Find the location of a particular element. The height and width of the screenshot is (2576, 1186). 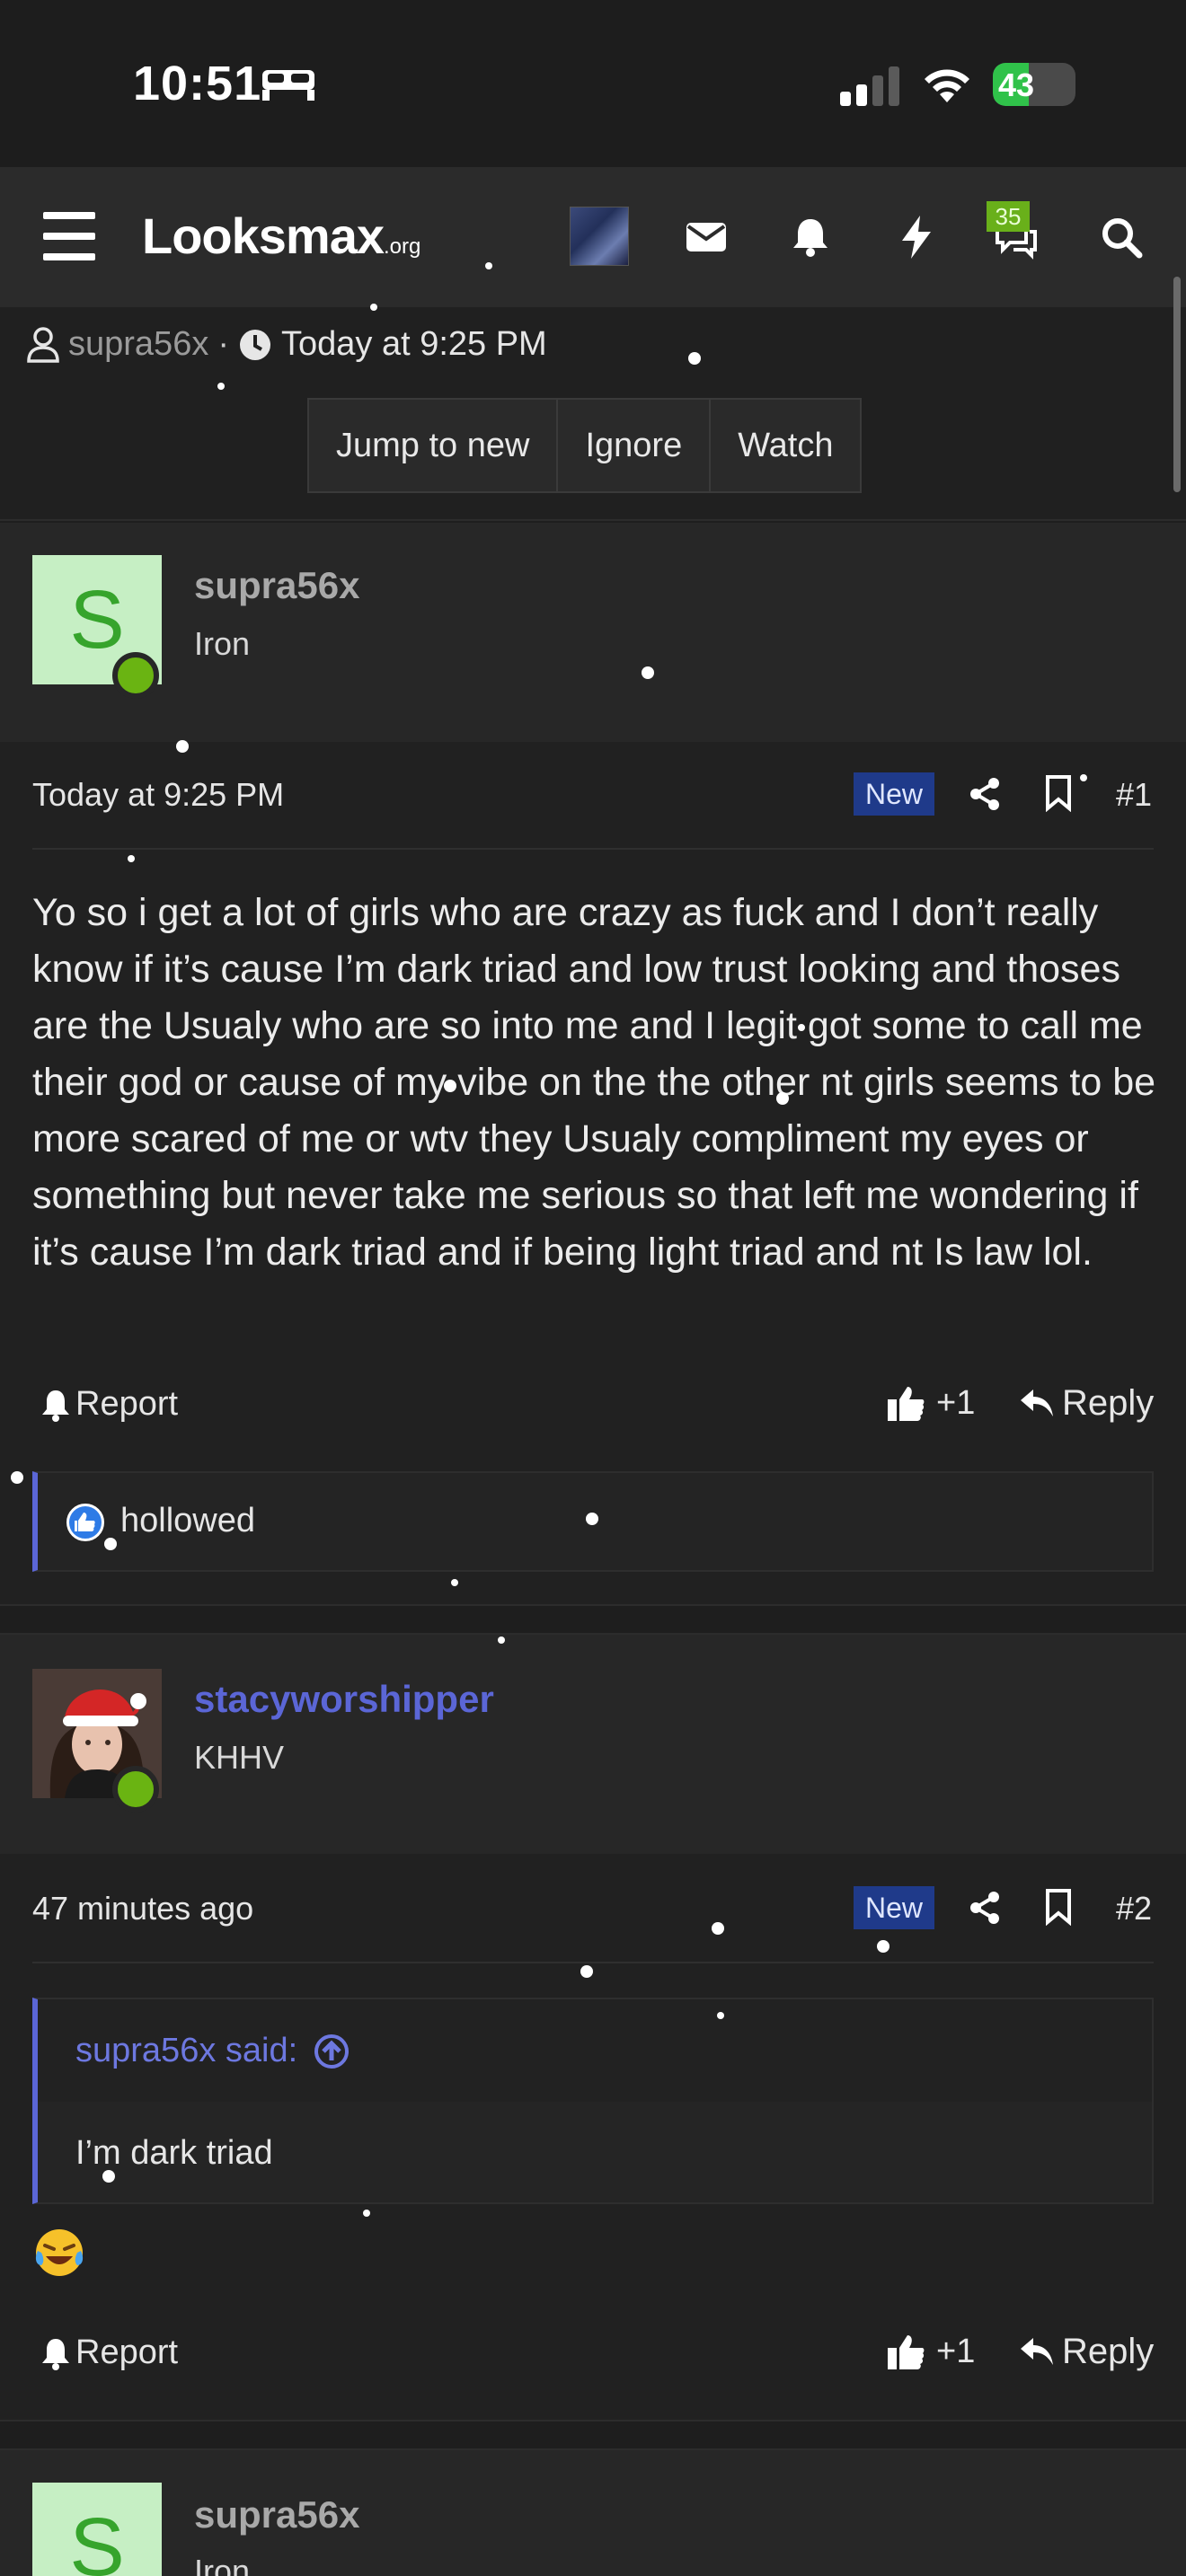

post-1-report-button: Report is located at coordinates (109, 1404).